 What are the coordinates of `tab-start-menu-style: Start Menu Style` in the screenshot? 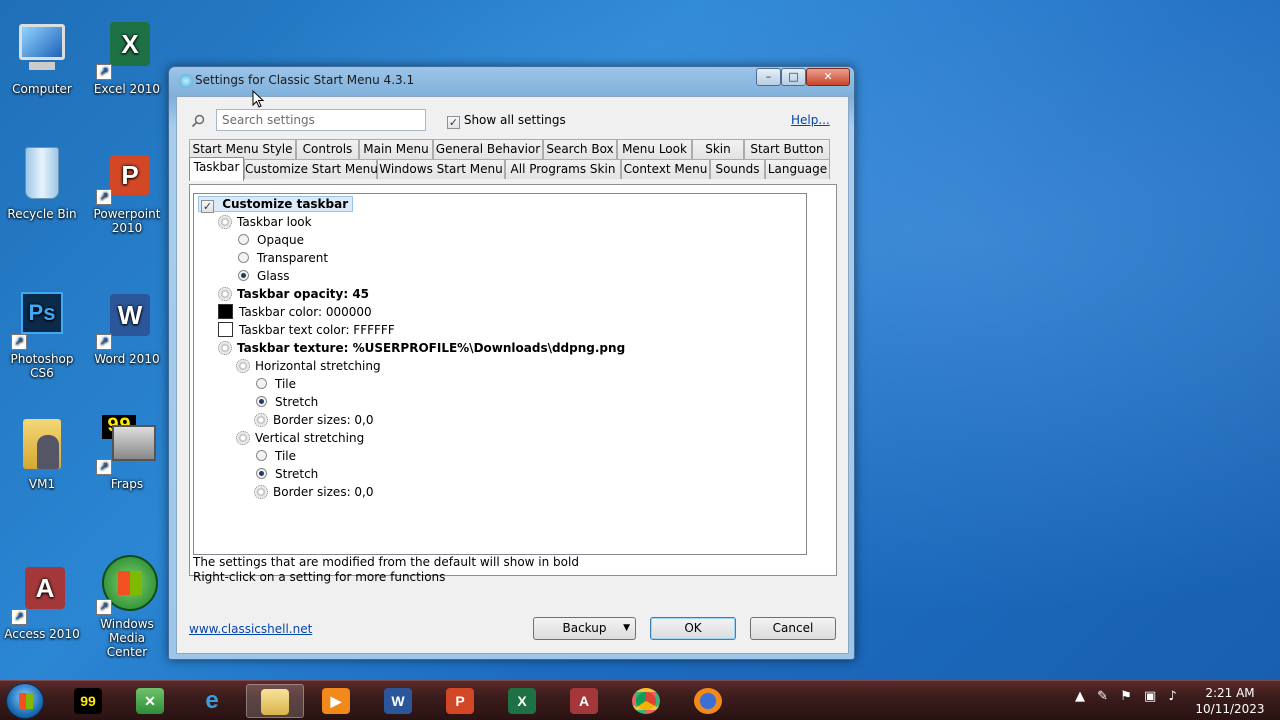 It's located at (242, 149).